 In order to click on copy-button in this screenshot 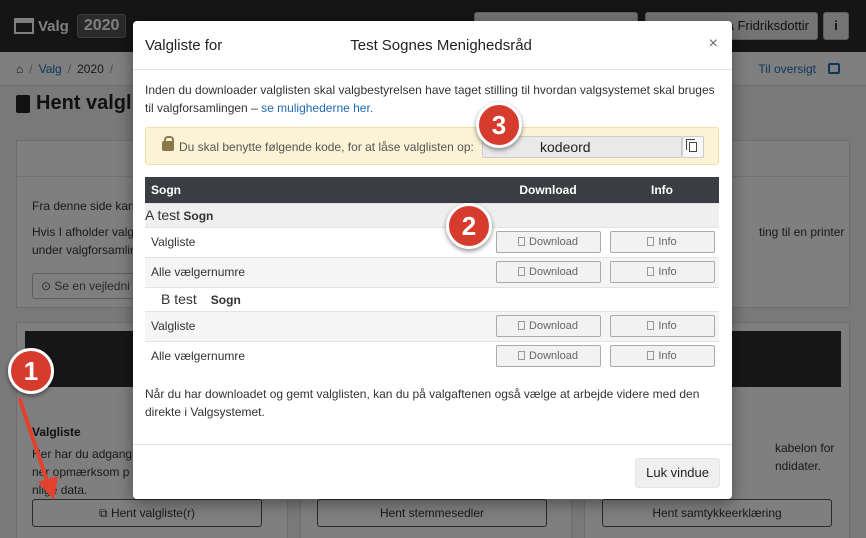, I will do `click(693, 147)`.